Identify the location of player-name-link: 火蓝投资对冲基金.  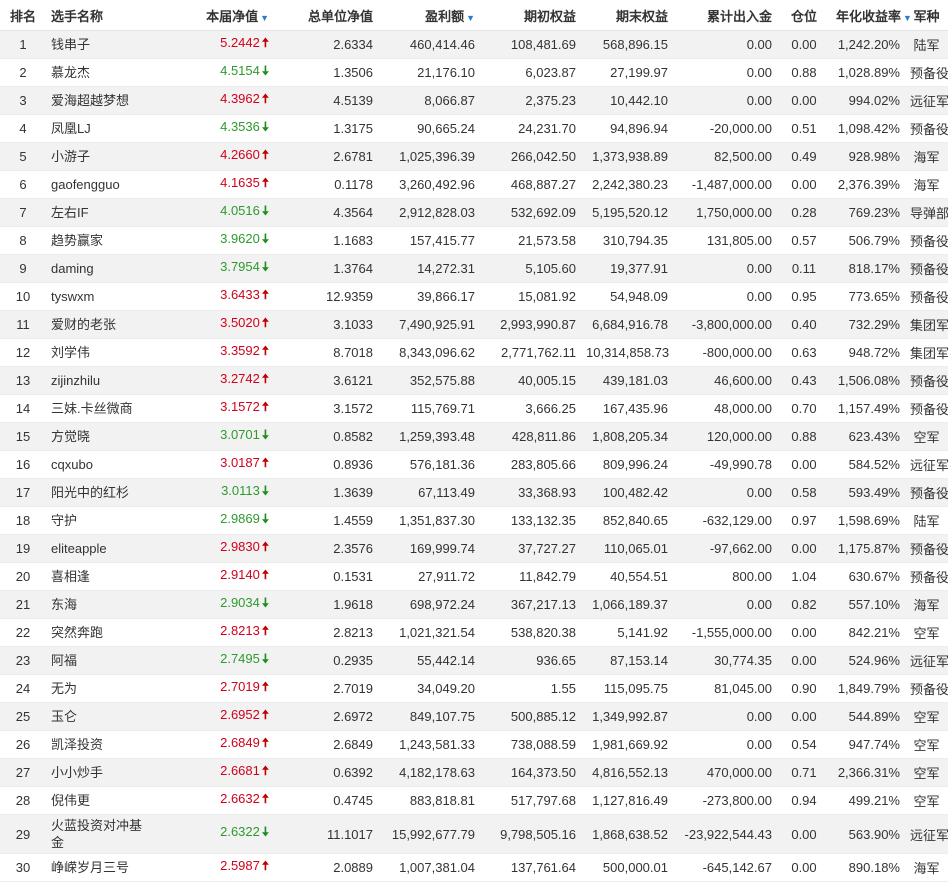
(100, 834).